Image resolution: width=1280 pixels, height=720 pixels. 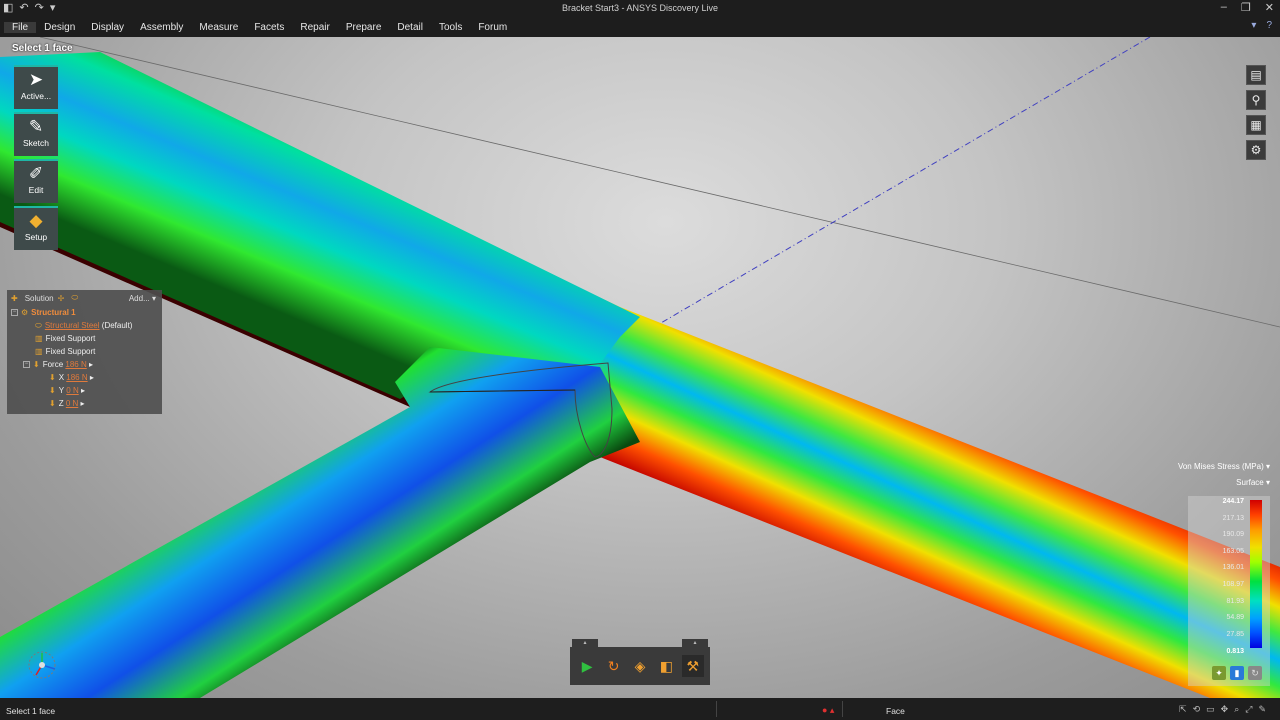 I want to click on solution-plus-icon: ✚, so click(x=14, y=298).